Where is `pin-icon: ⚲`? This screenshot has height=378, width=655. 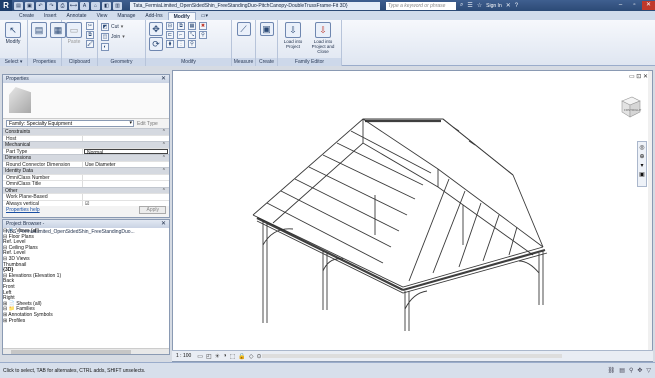
pin-icon: ⚲ is located at coordinates (192, 44).